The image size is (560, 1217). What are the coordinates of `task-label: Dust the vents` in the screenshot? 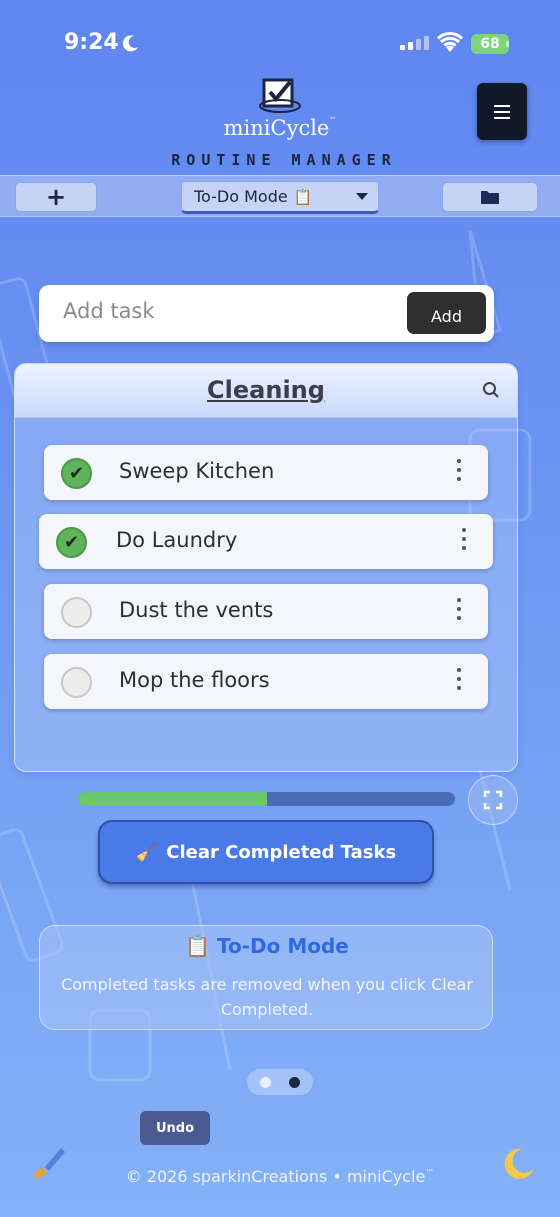 It's located at (196, 610).